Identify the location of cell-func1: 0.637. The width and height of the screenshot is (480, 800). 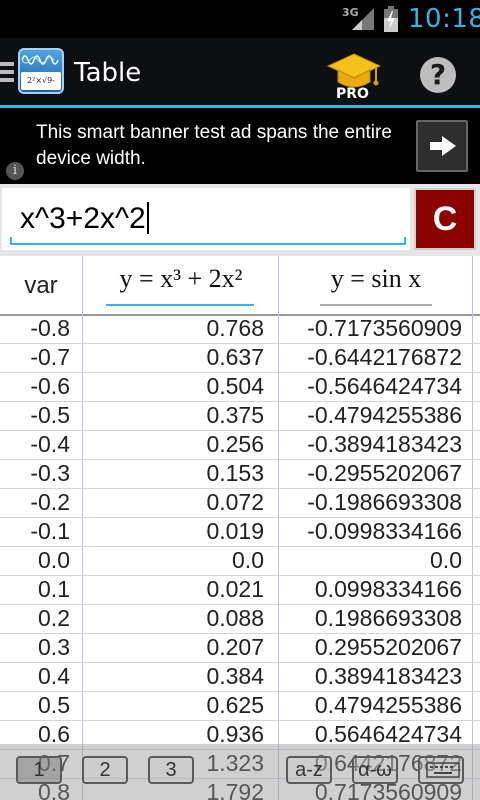
(235, 357).